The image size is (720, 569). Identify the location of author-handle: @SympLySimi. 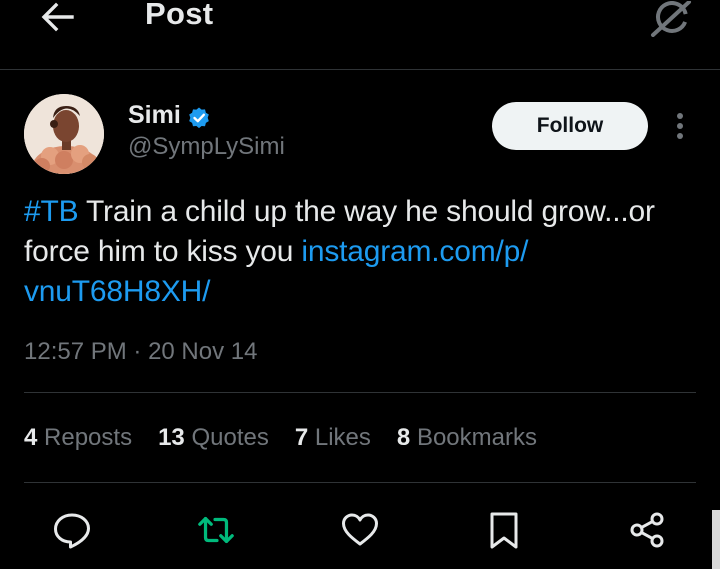
(206, 147).